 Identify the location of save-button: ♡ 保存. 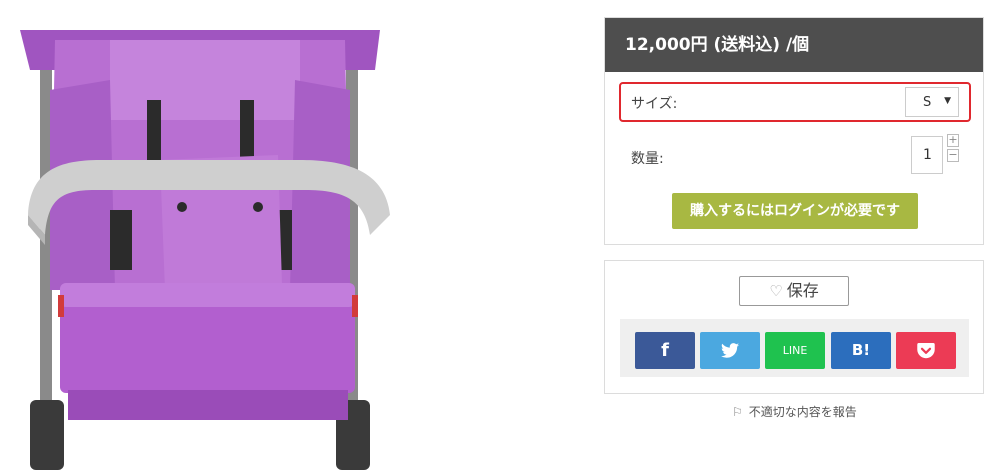
(794, 291).